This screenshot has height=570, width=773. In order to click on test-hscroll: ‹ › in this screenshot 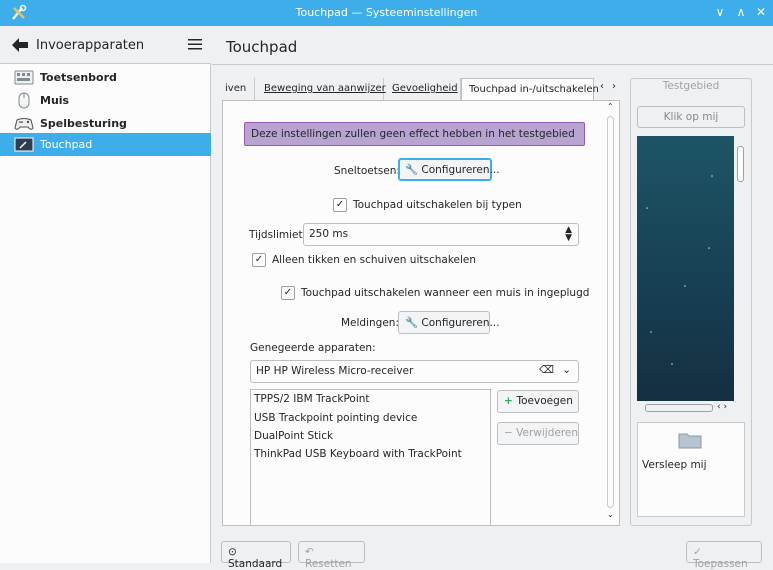, I will do `click(691, 409)`.